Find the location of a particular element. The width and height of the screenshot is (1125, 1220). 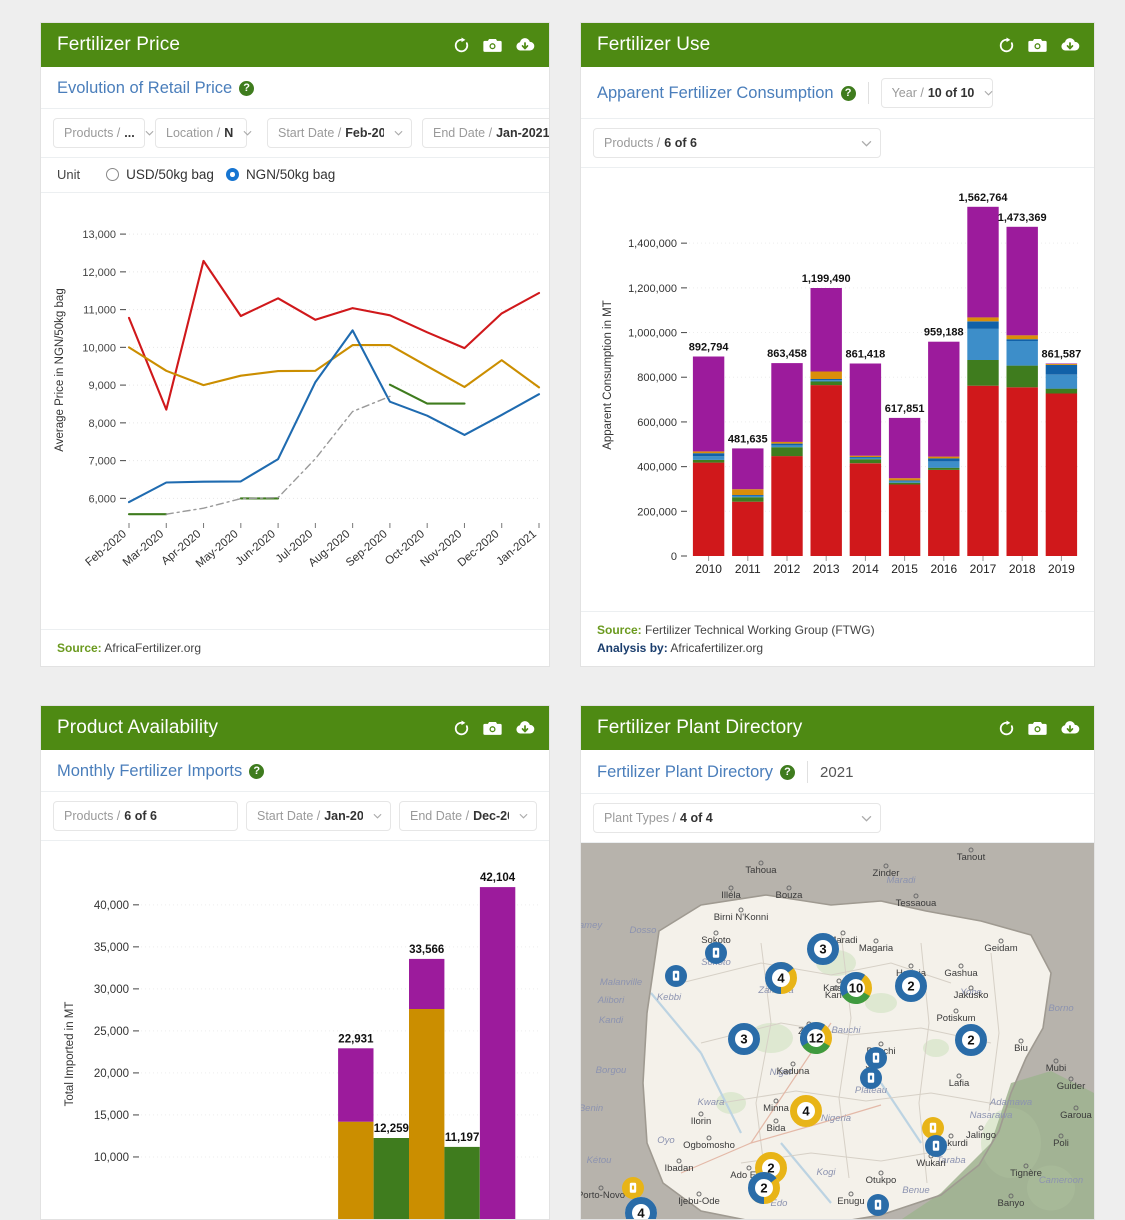

svg-text: 2013 is located at coordinates (826, 569).